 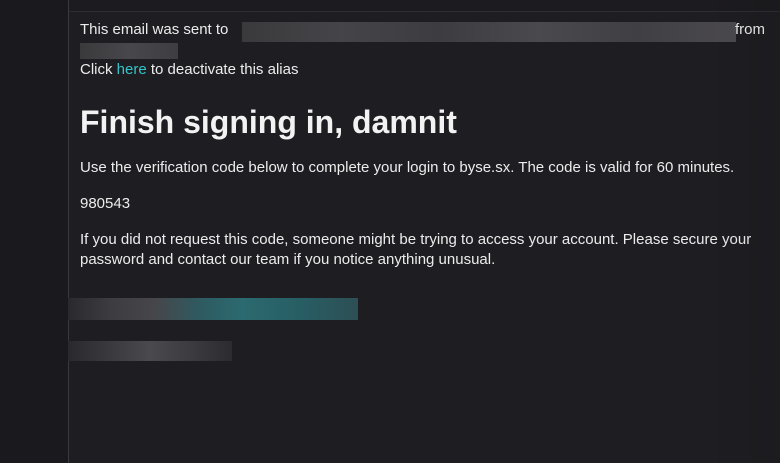 What do you see at coordinates (489, 32) in the screenshot?
I see `redacted-email-address` at bounding box center [489, 32].